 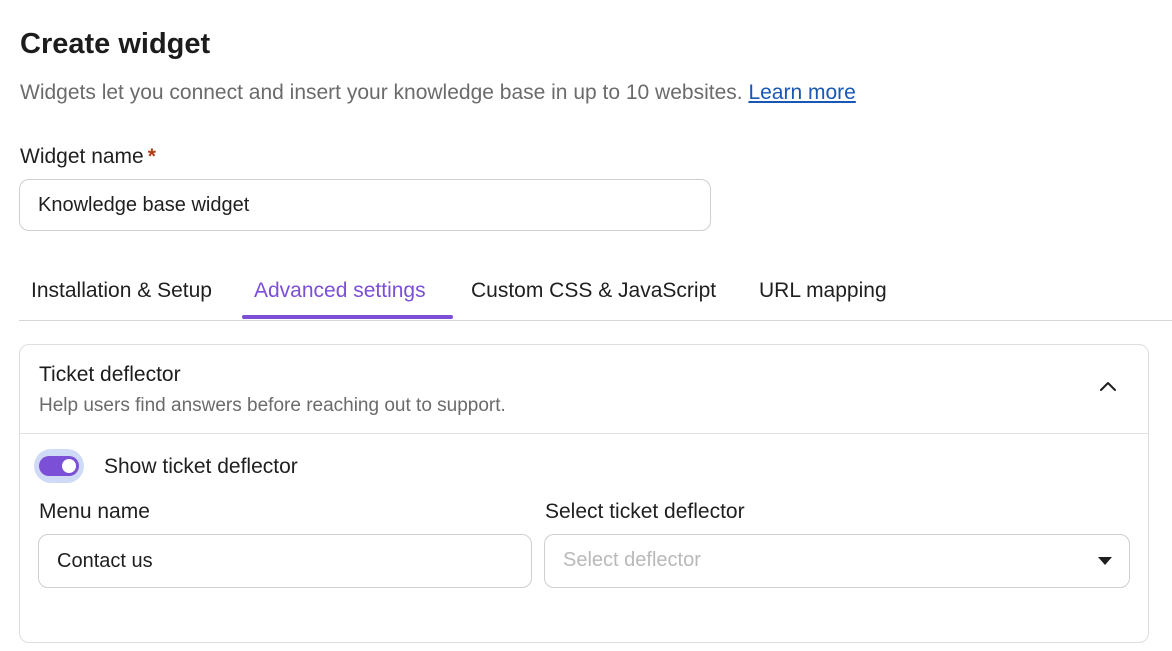 What do you see at coordinates (201, 466) in the screenshot?
I see `show-ticket-deflector-label: Show ticket deflector` at bounding box center [201, 466].